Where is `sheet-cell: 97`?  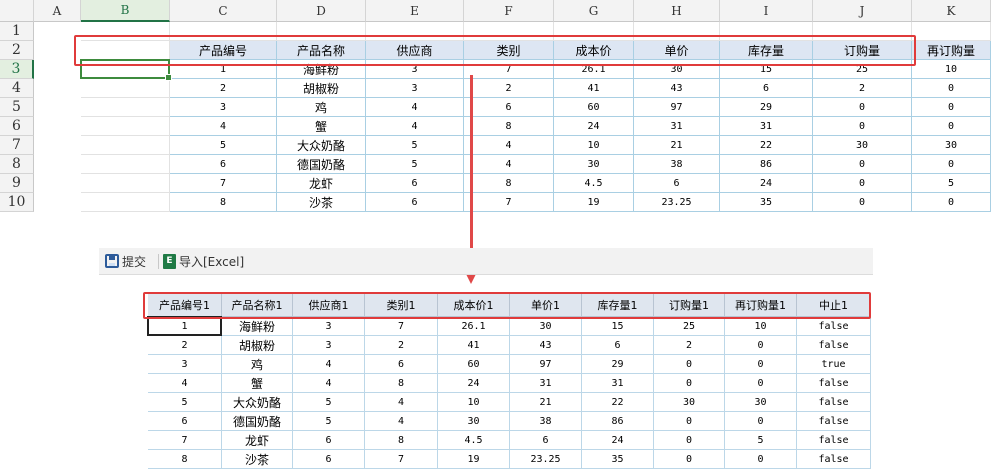
sheet-cell: 97 is located at coordinates (677, 107).